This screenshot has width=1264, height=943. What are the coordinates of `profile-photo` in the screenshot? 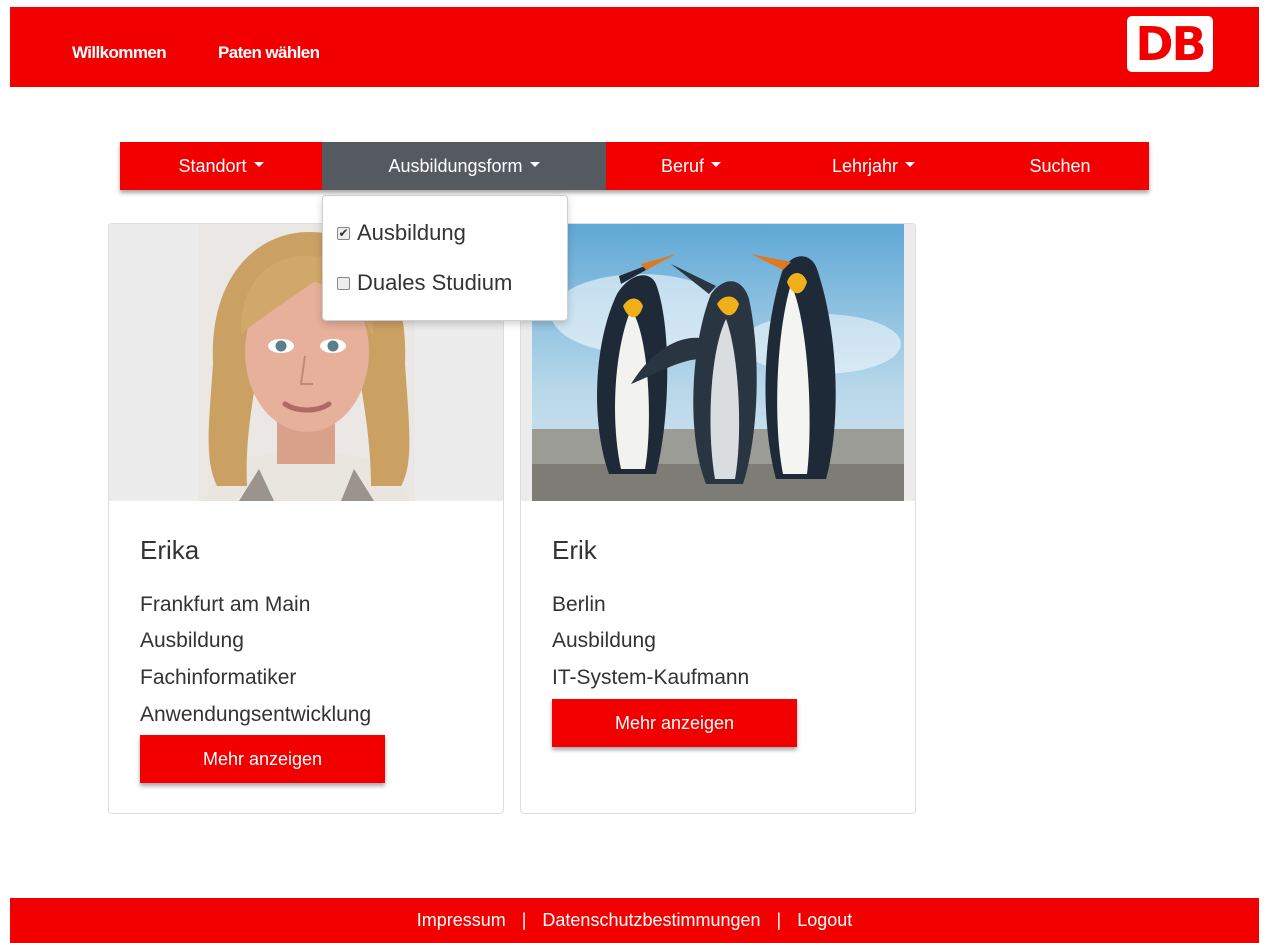 It's located at (718, 362).